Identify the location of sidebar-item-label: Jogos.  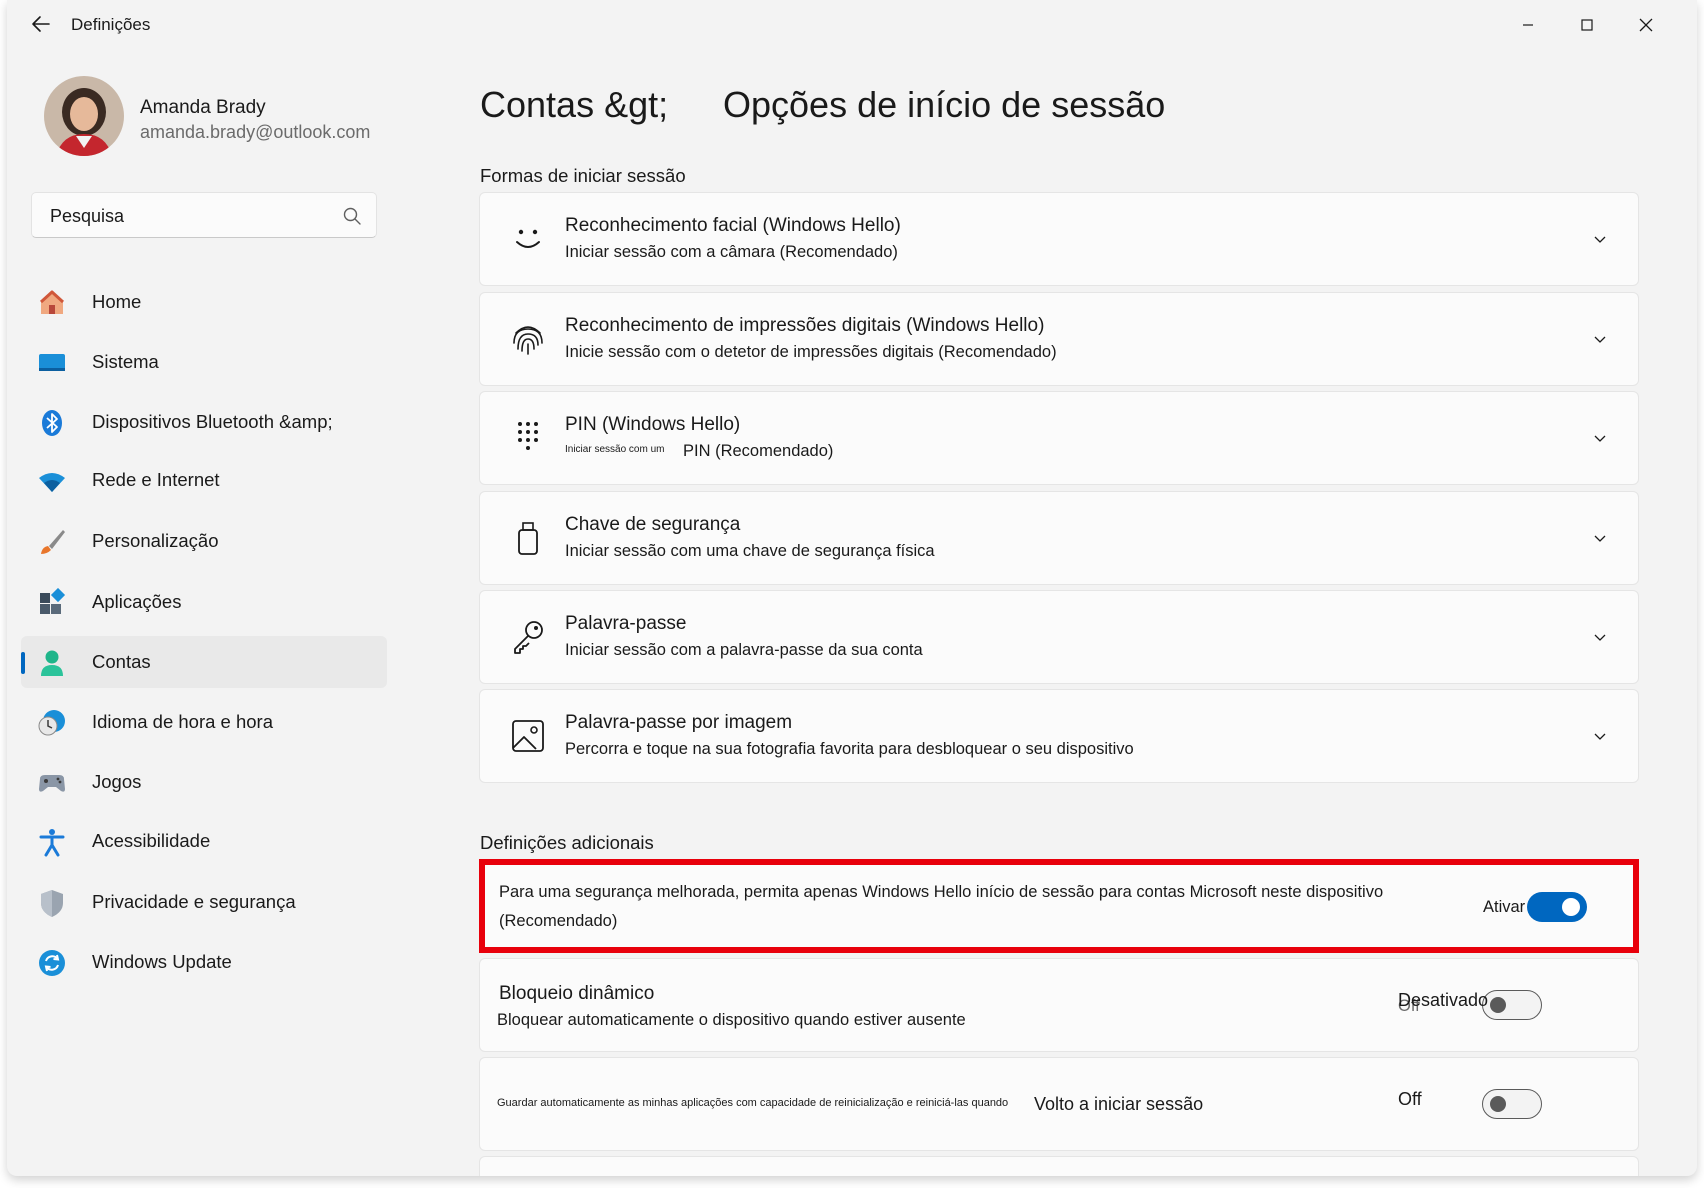
(117, 781).